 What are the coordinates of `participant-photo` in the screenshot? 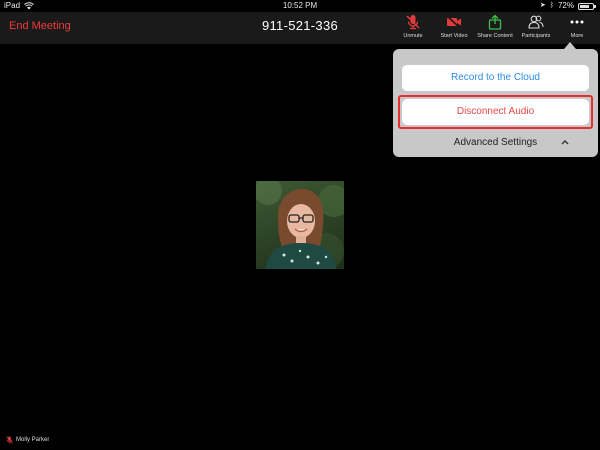 It's located at (300, 225).